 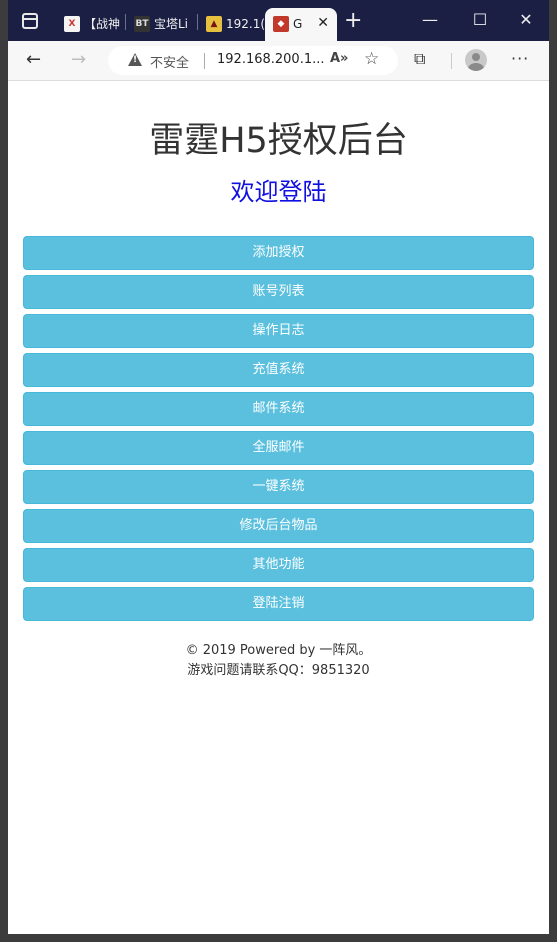 What do you see at coordinates (480, 20) in the screenshot?
I see `maximize-icon: ☐` at bounding box center [480, 20].